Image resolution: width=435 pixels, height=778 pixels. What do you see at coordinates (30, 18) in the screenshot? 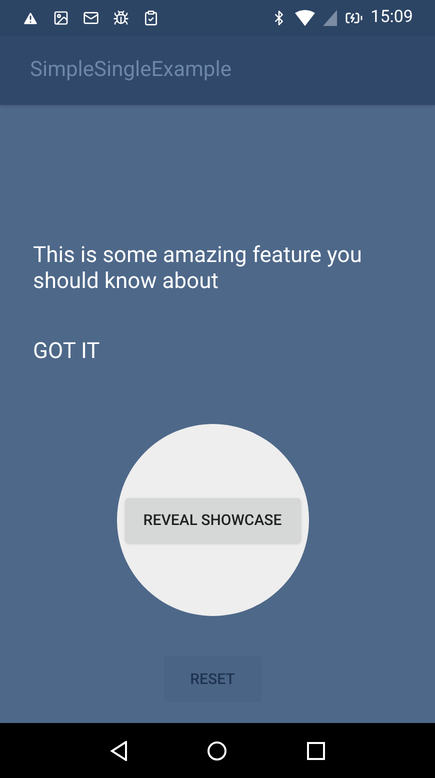
I see `warning-icon` at bounding box center [30, 18].